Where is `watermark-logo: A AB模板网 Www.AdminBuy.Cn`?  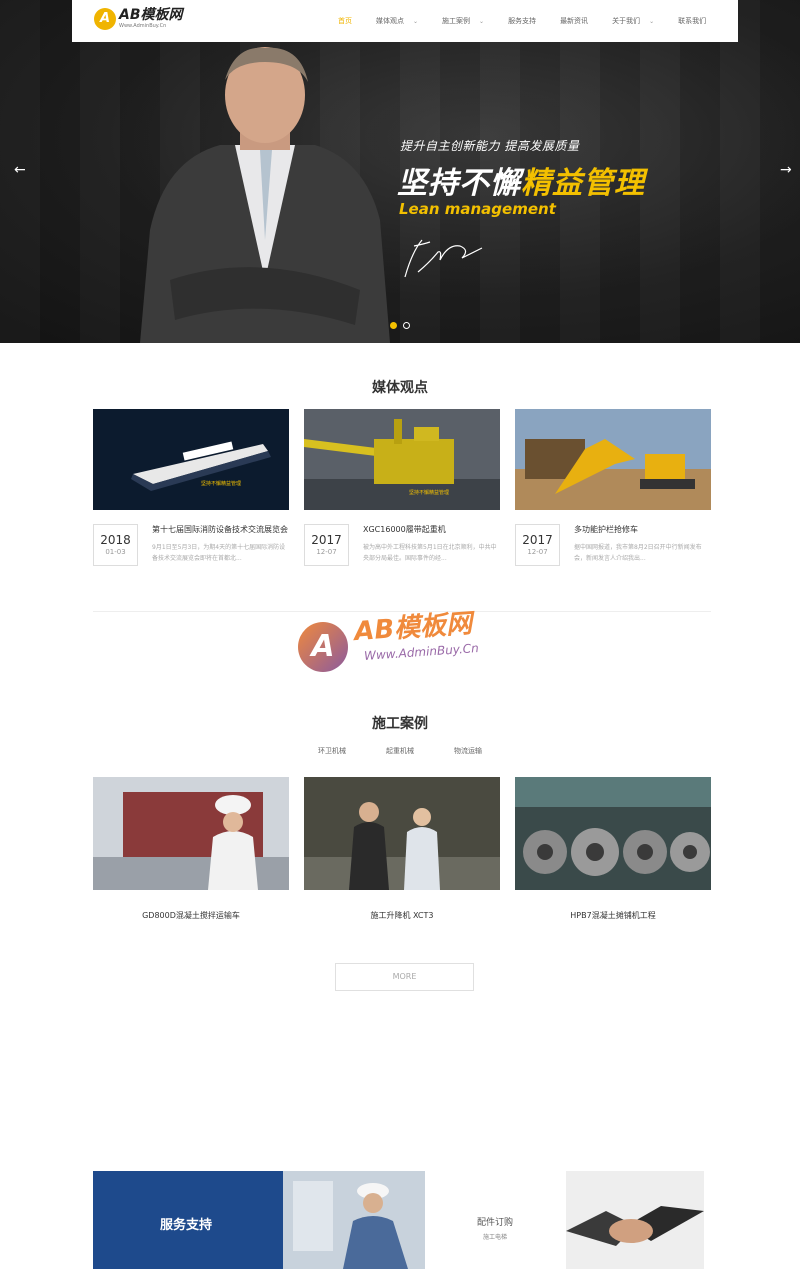
watermark-logo: A AB模板网 Www.AdminBuy.Cn is located at coordinates (403, 637).